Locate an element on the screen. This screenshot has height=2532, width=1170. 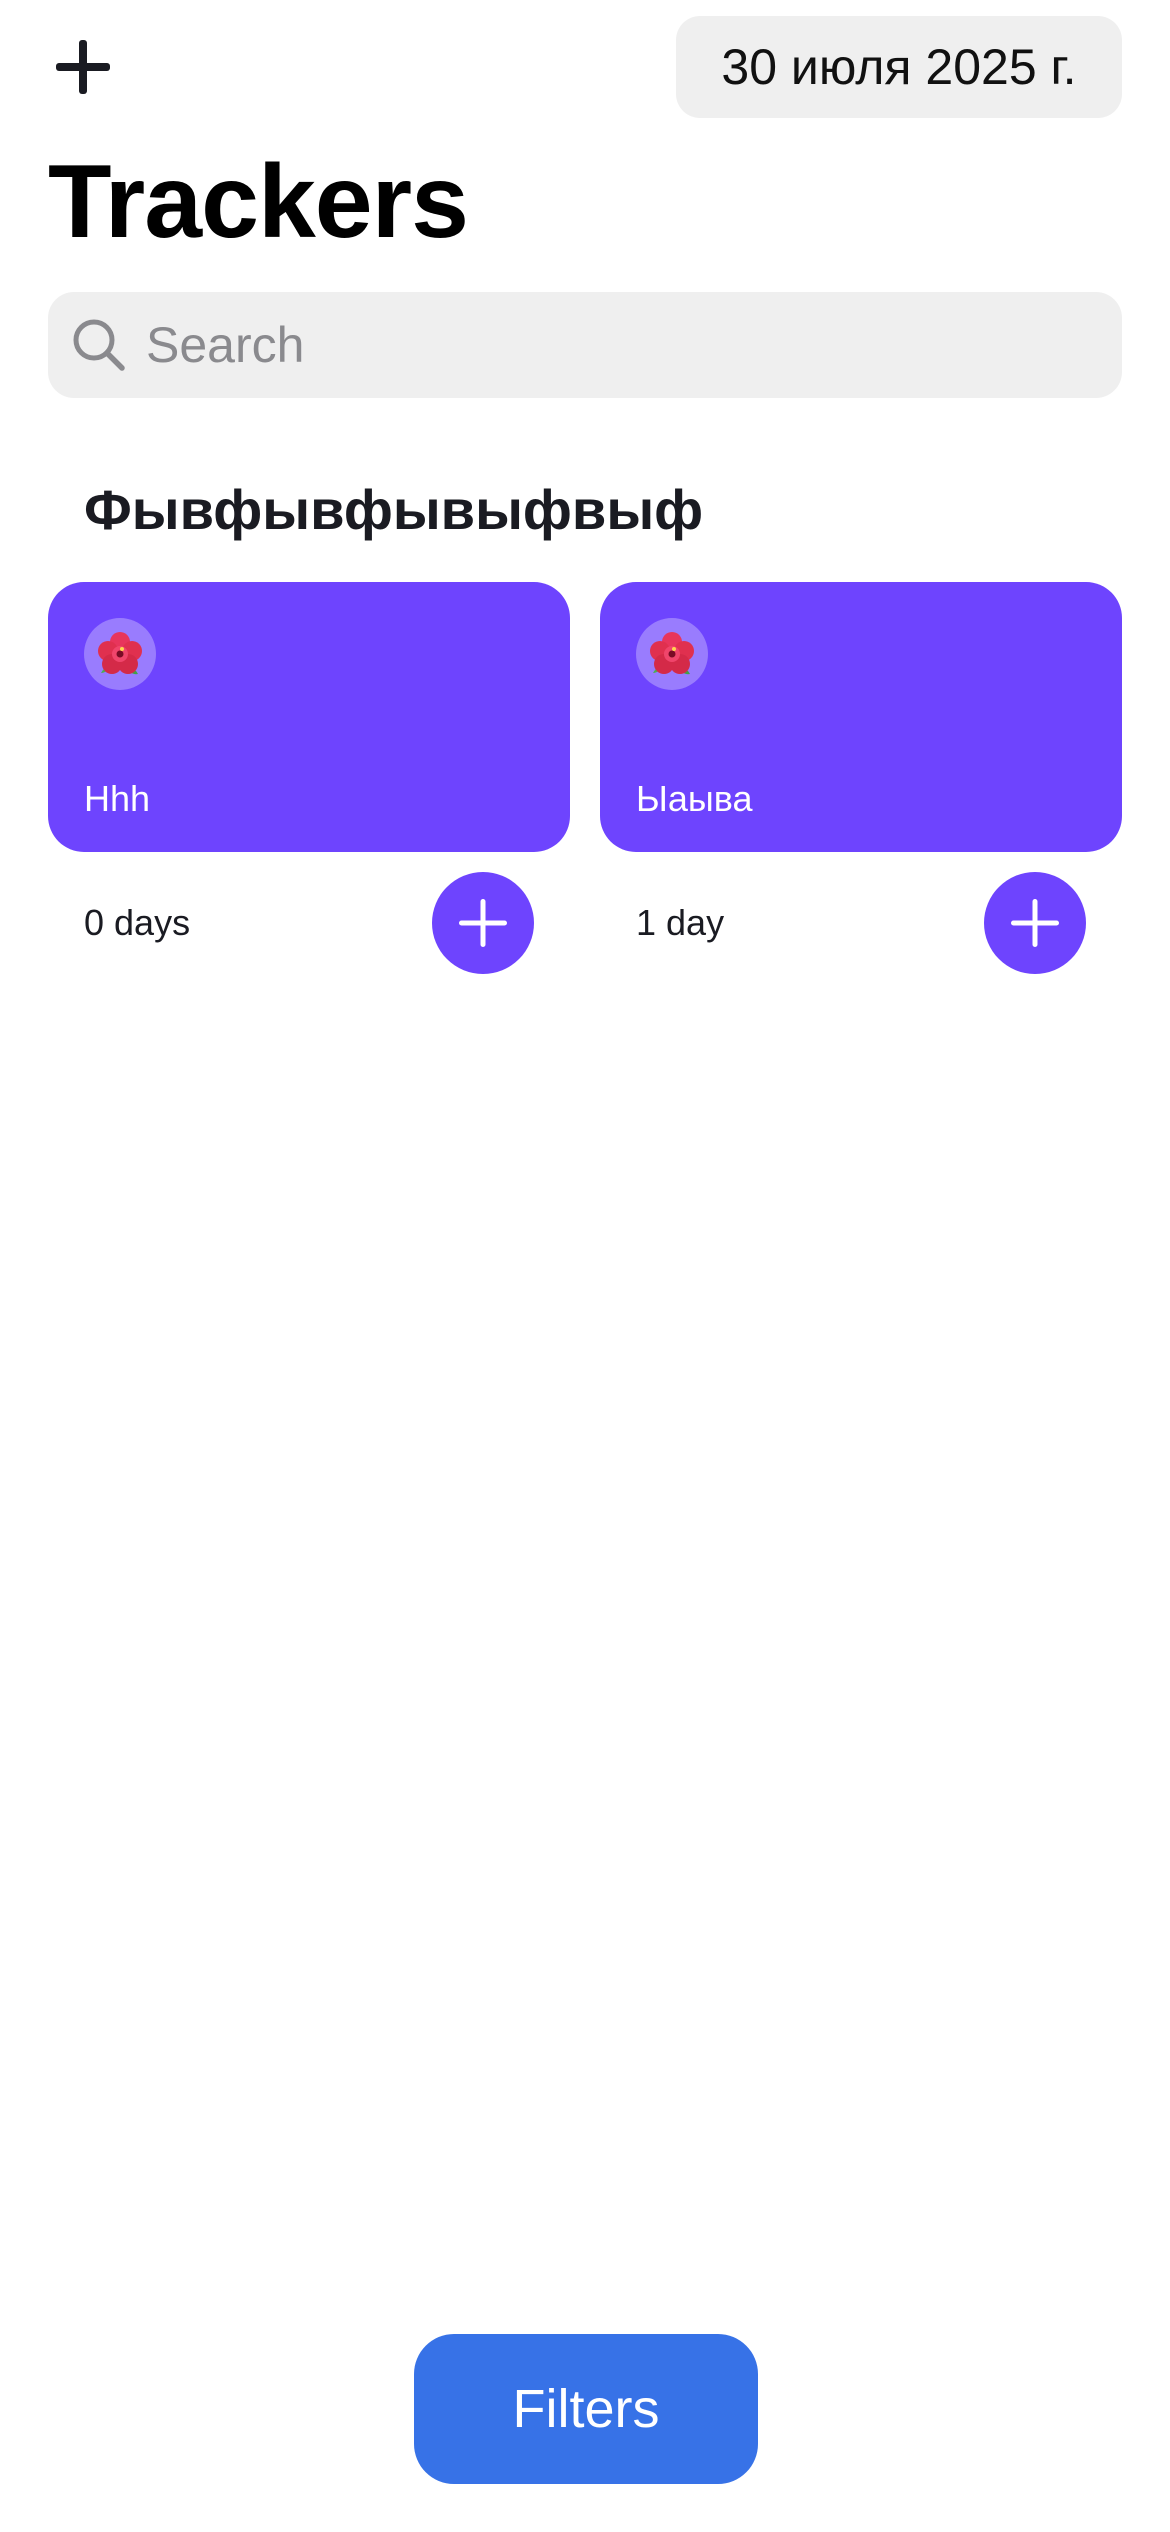
tracker-name: Hhh is located at coordinates (117, 798).